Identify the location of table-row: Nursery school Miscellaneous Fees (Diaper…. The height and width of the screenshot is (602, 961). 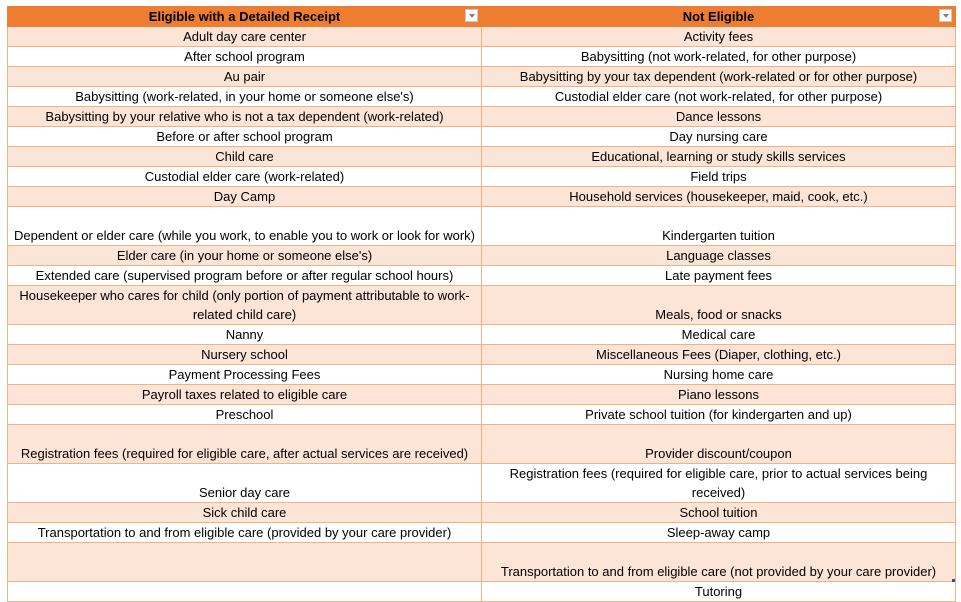
(481, 354).